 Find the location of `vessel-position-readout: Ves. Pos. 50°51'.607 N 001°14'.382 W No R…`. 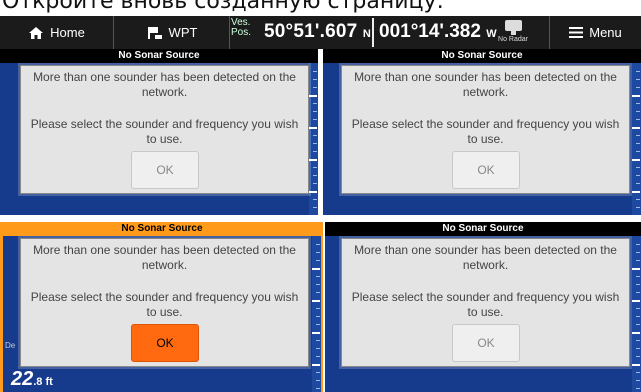

vessel-position-readout: Ves. Pos. 50°51'.607 N 001°14'.382 W No R… is located at coordinates (389, 32).